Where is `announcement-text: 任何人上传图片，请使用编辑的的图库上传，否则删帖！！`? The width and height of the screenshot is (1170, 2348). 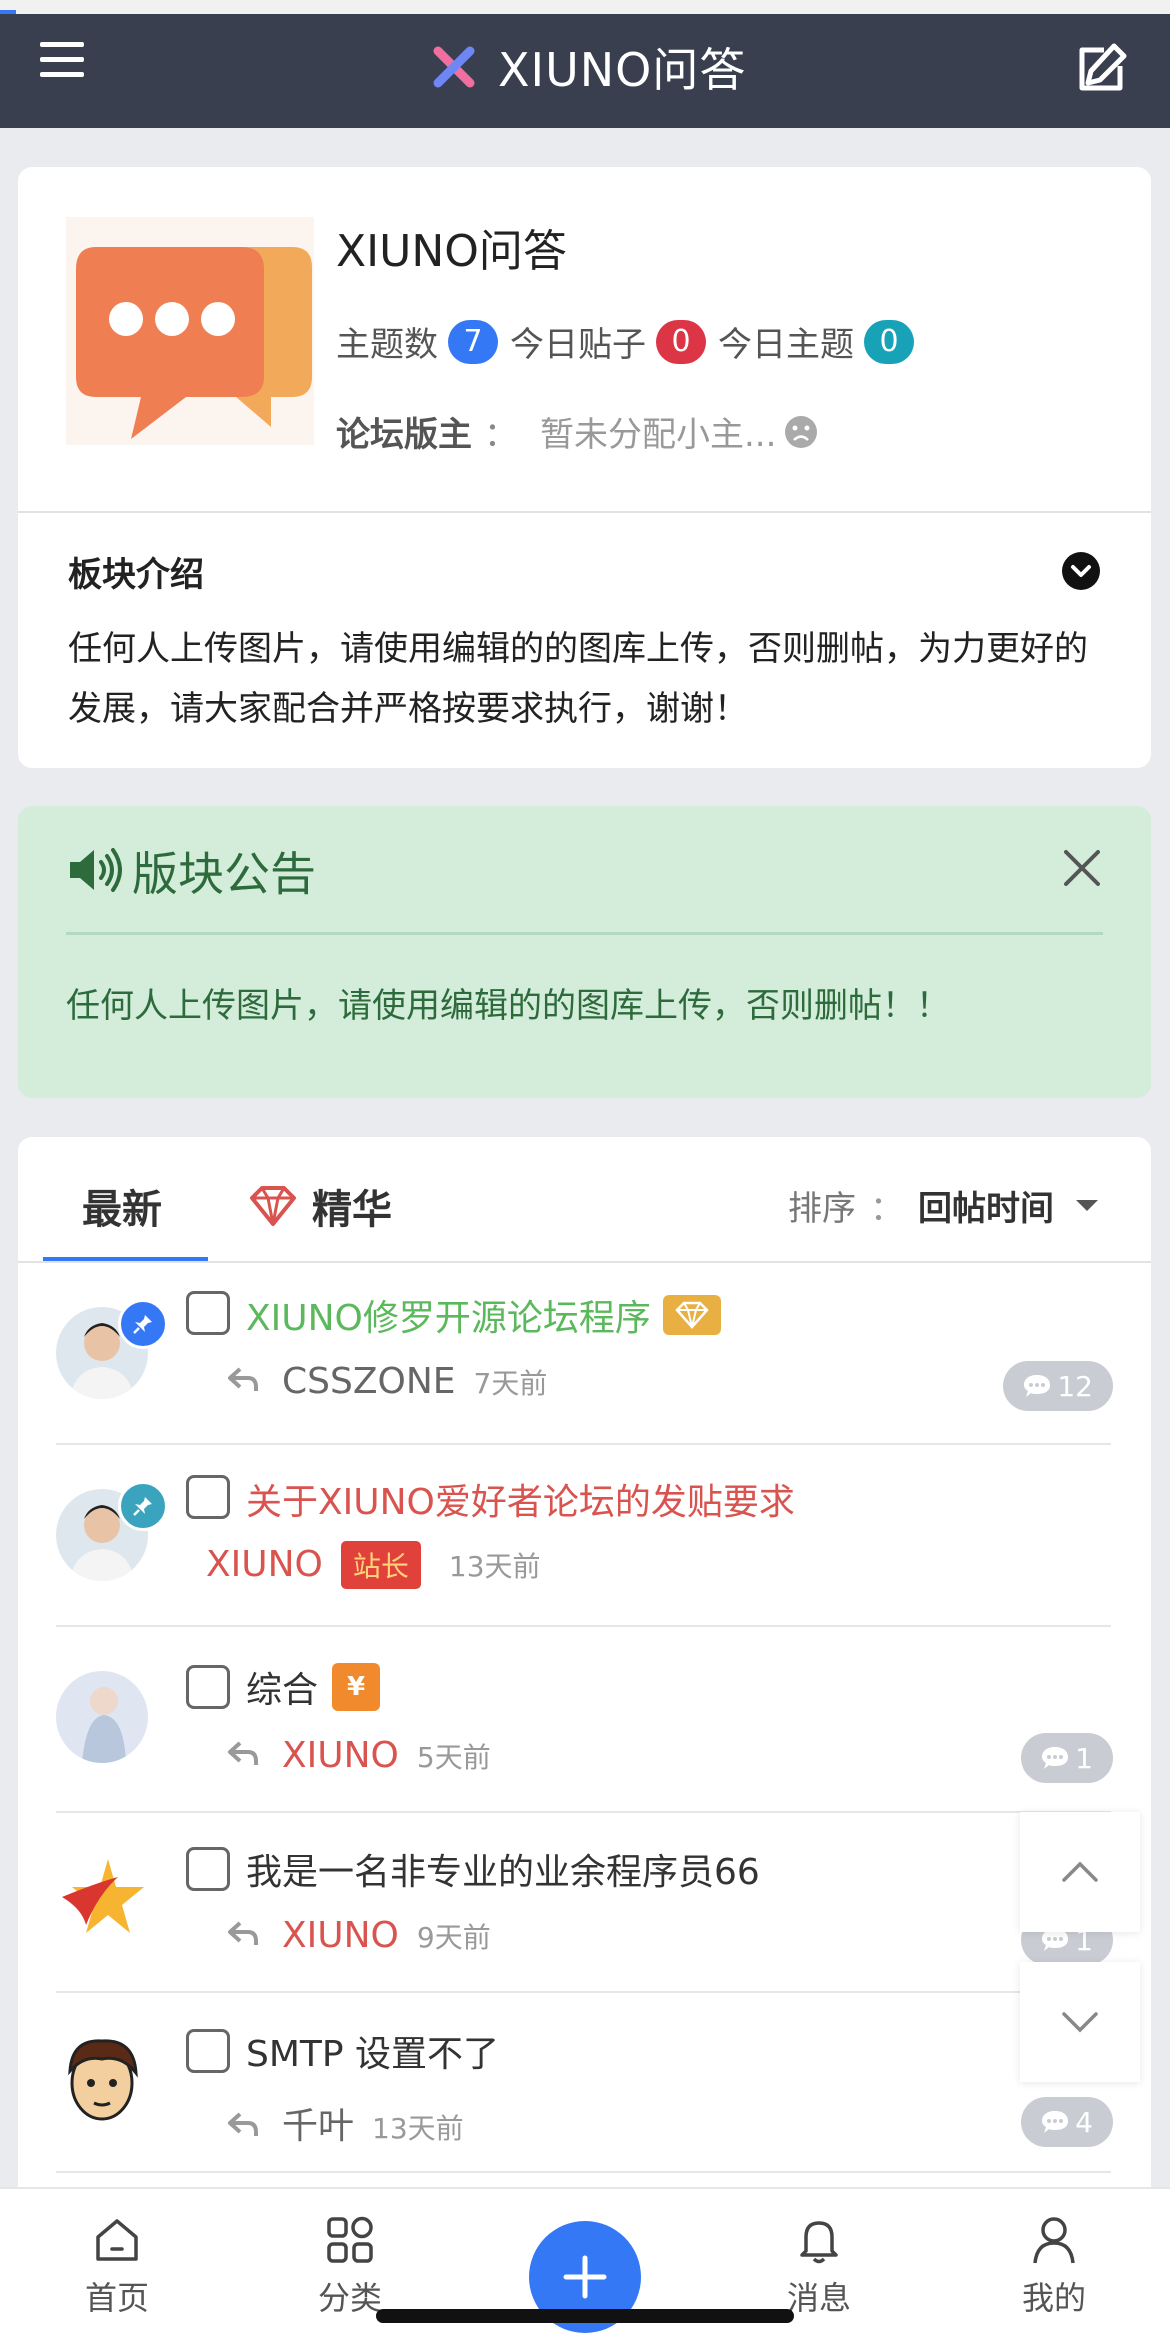 announcement-text: 任何人上传图片，请使用编辑的的图库上传，否则删帖！！ is located at coordinates (508, 1006).